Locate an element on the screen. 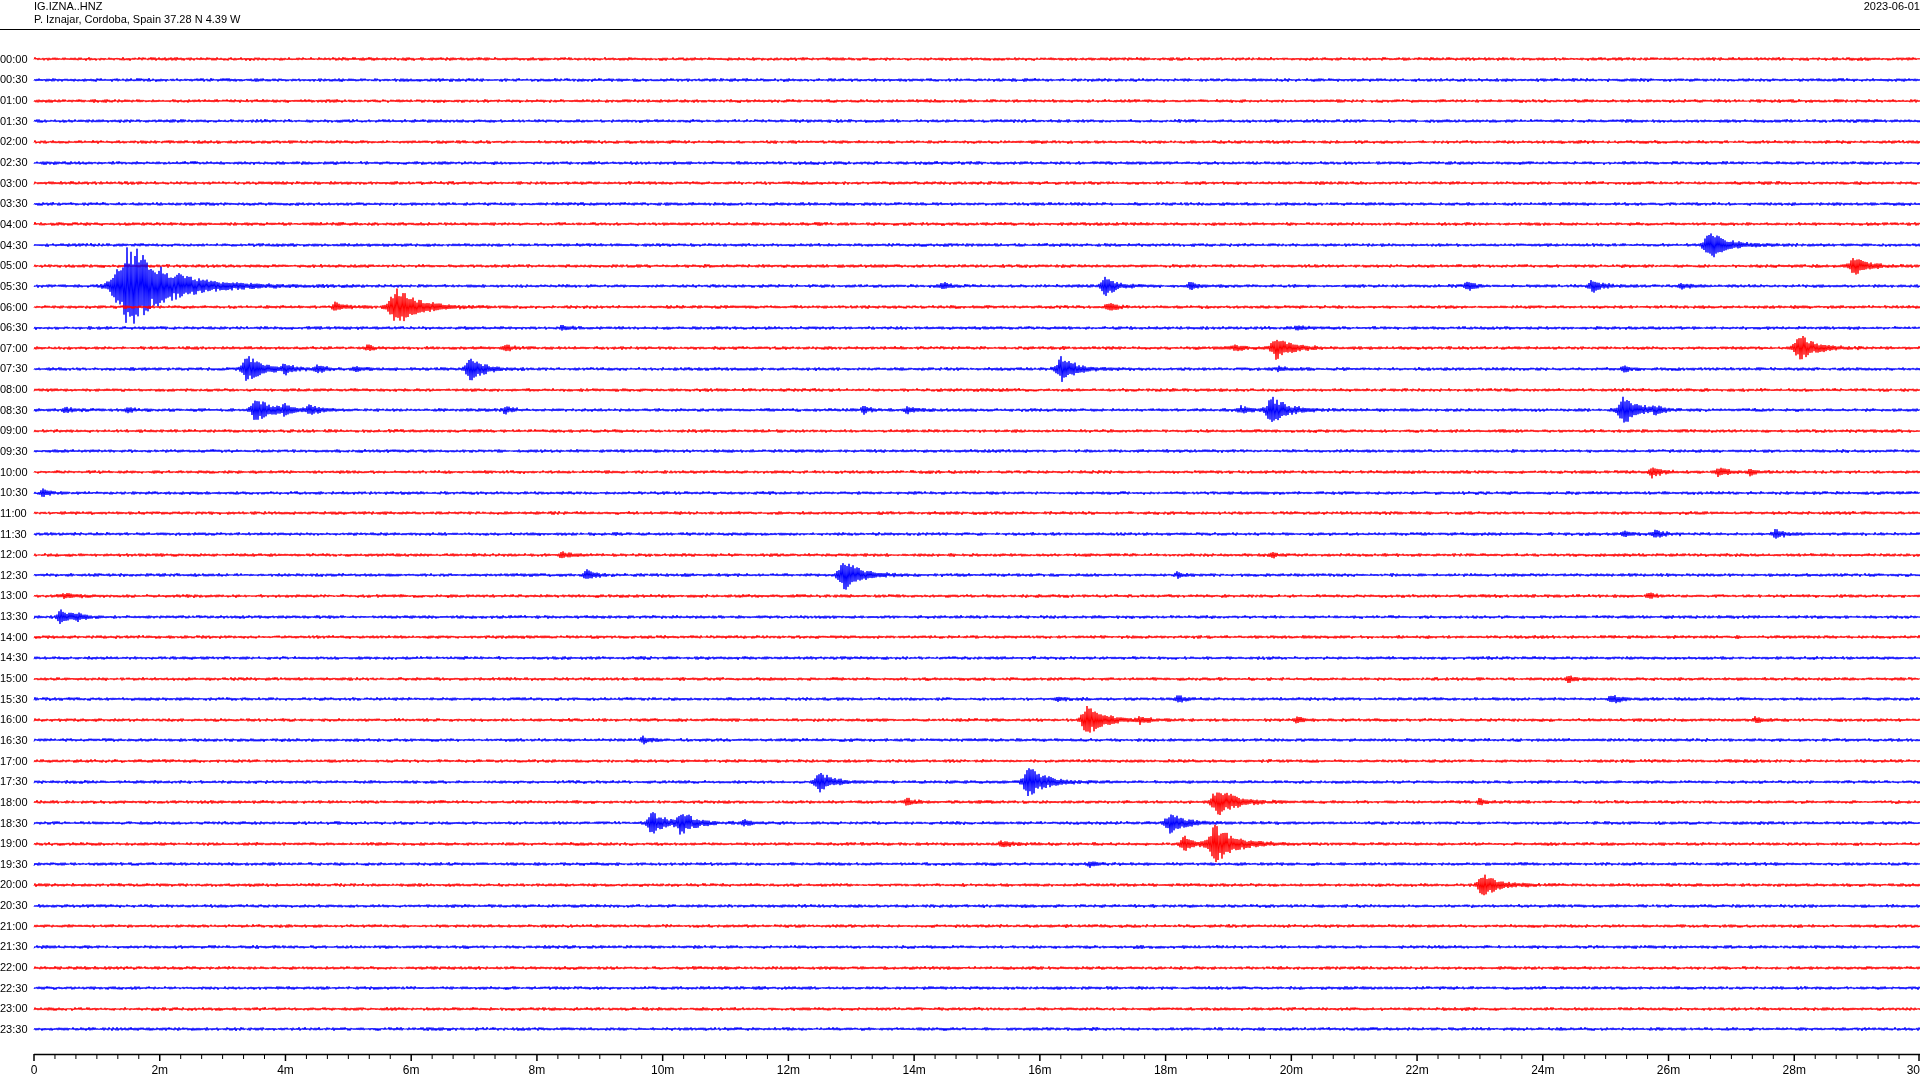 Image resolution: width=1920 pixels, height=1080 pixels. time-label: 22:30 is located at coordinates (14, 988).